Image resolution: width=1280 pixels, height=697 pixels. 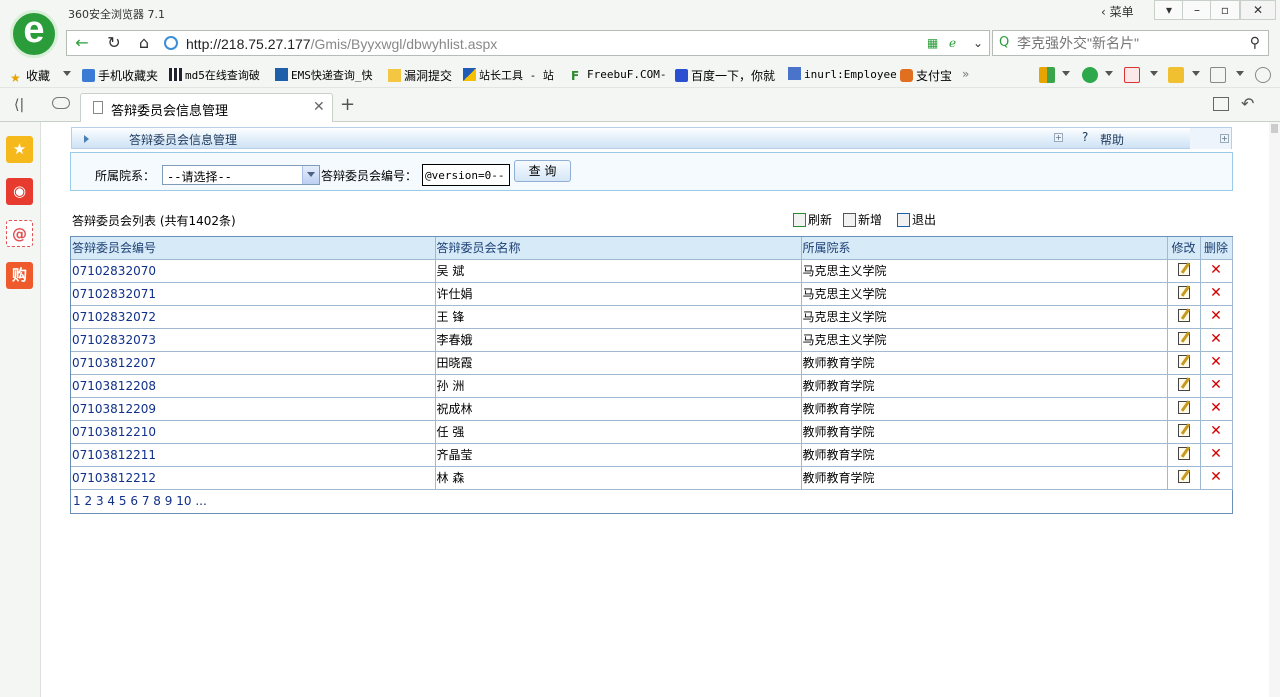 I want to click on mail-icon: @, so click(x=19, y=233).